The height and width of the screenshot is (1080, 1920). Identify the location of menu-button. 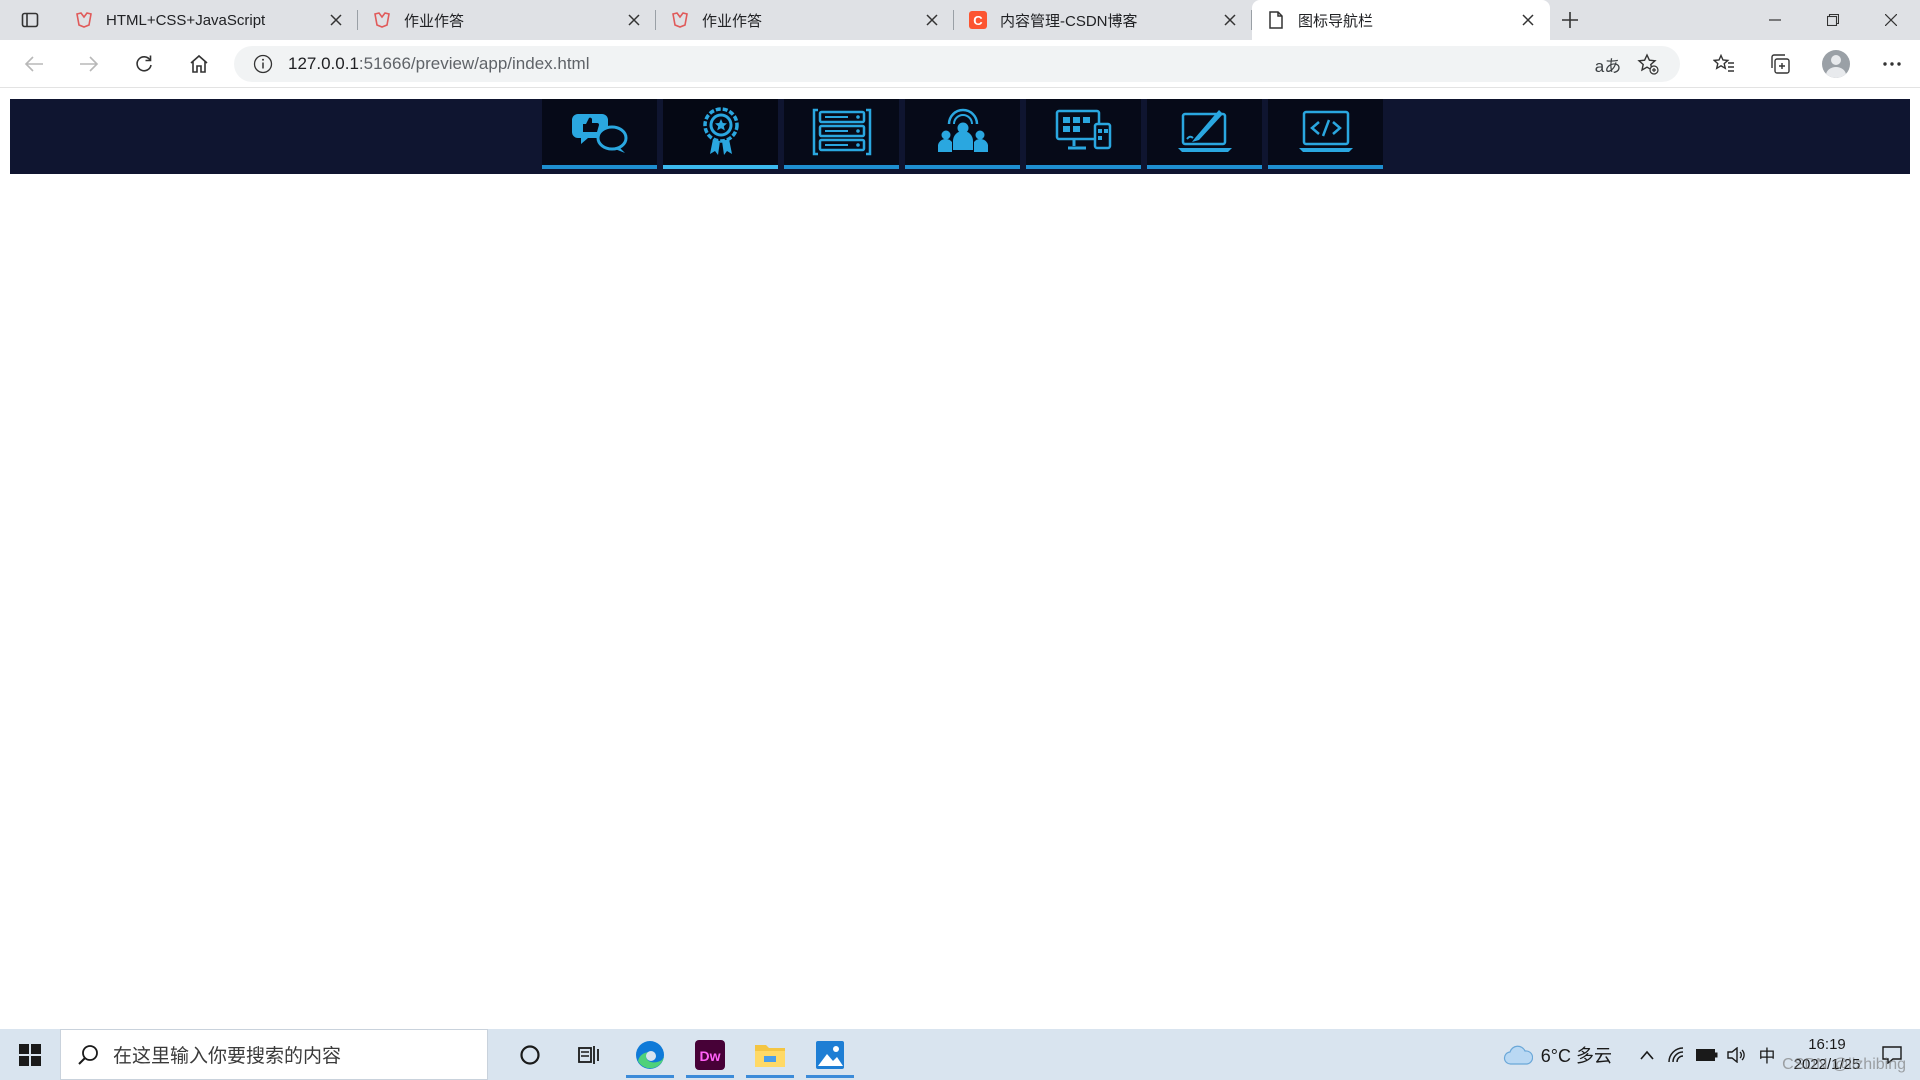
(1892, 64).